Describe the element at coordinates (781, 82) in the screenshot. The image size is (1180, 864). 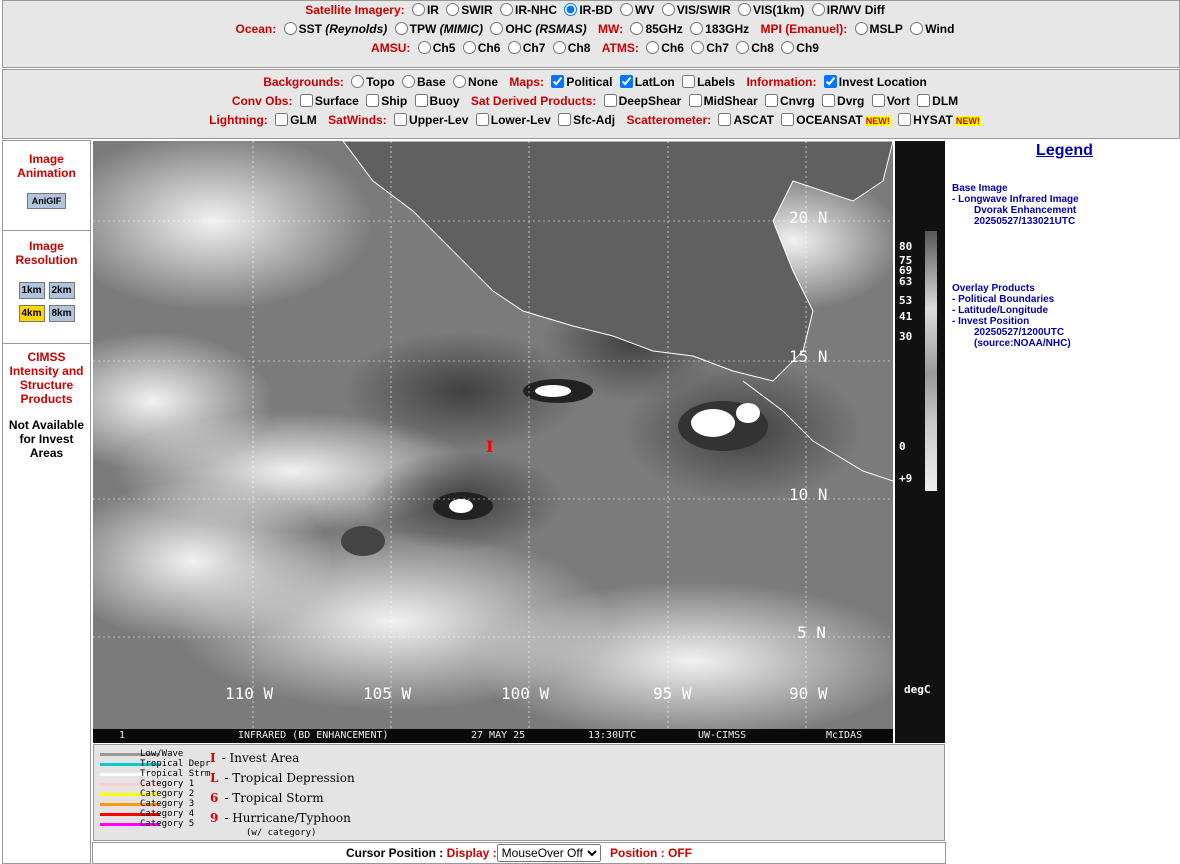
I see `information-label: Information:` at that location.